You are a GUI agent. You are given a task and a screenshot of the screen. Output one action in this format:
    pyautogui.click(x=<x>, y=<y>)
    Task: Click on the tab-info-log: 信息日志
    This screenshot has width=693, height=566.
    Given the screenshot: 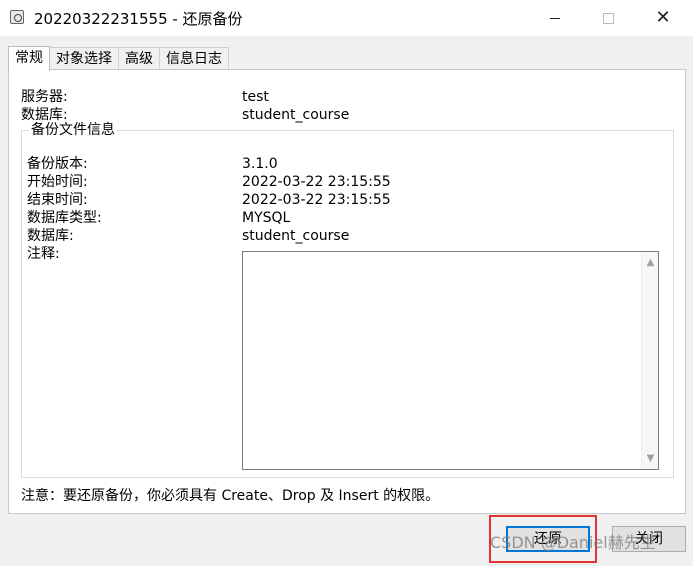 What is the action you would take?
    pyautogui.click(x=194, y=58)
    